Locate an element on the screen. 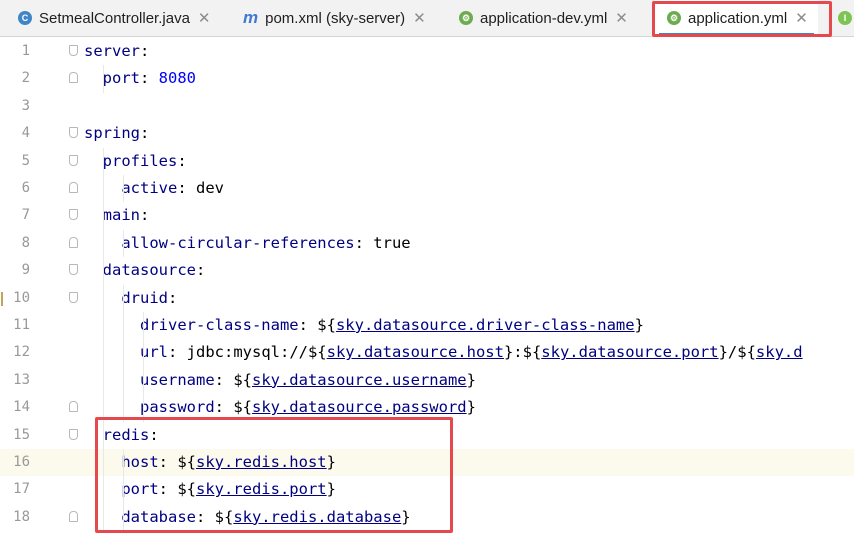 The height and width of the screenshot is (545, 854). yaml-key: allow-circular-references is located at coordinates (219, 242).